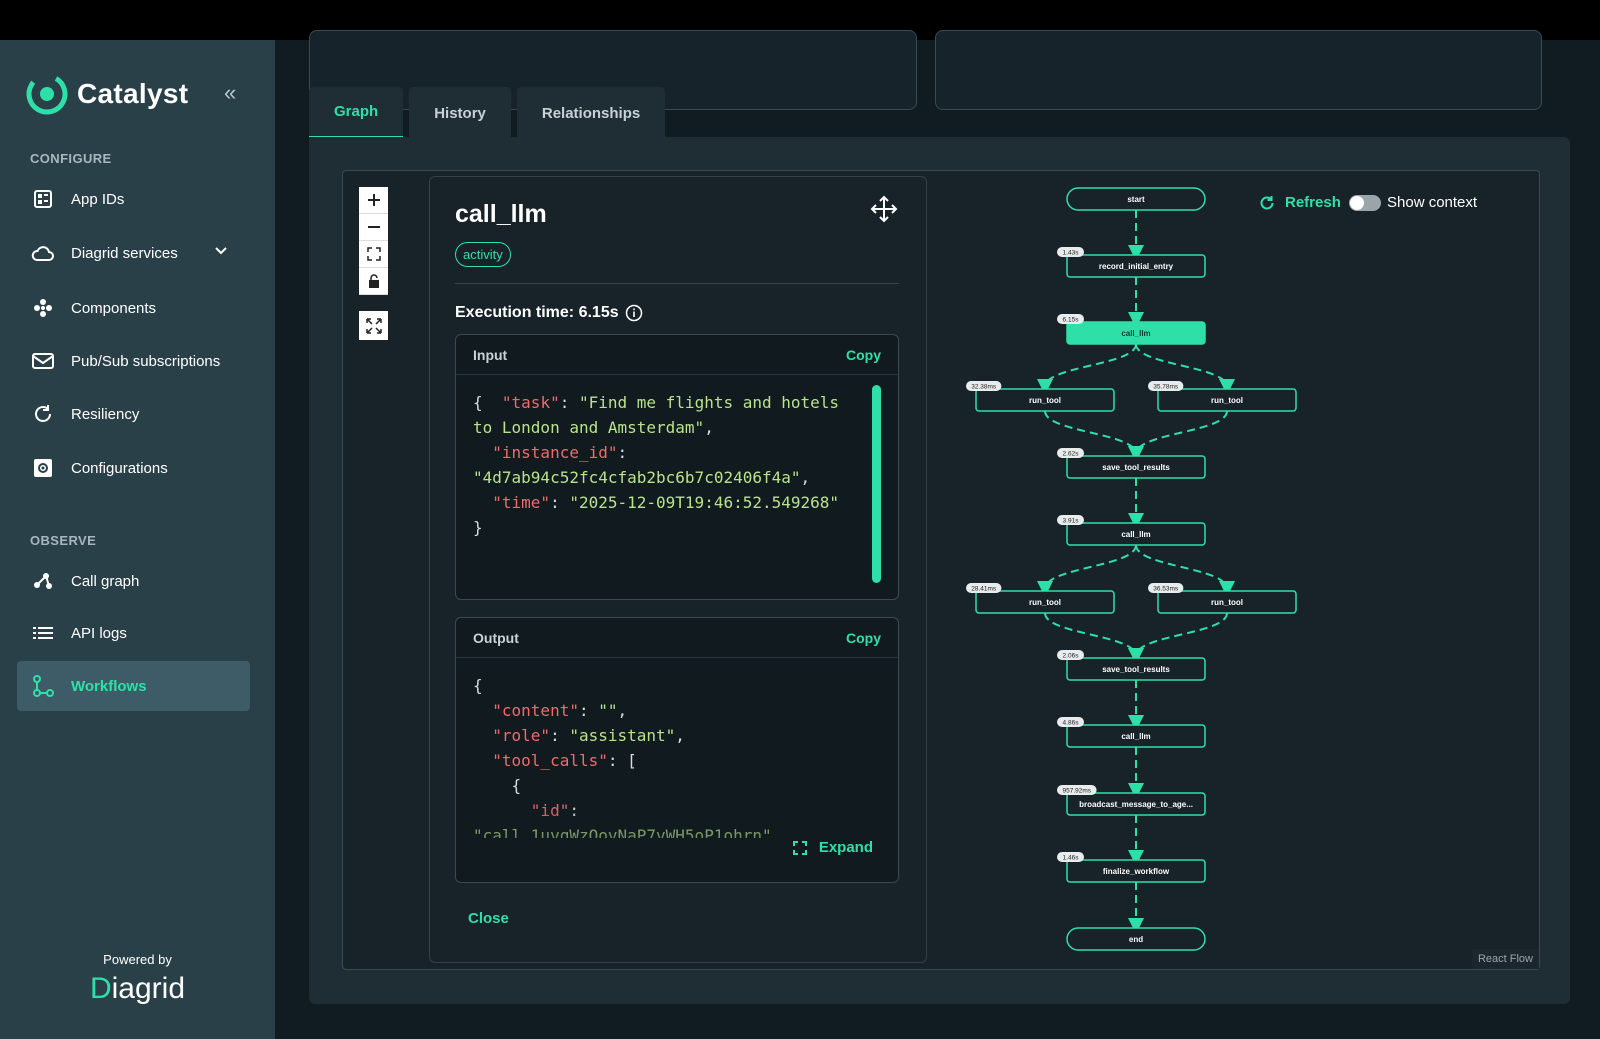  I want to click on sidebar-item-label: Diagrid services, so click(124, 253).